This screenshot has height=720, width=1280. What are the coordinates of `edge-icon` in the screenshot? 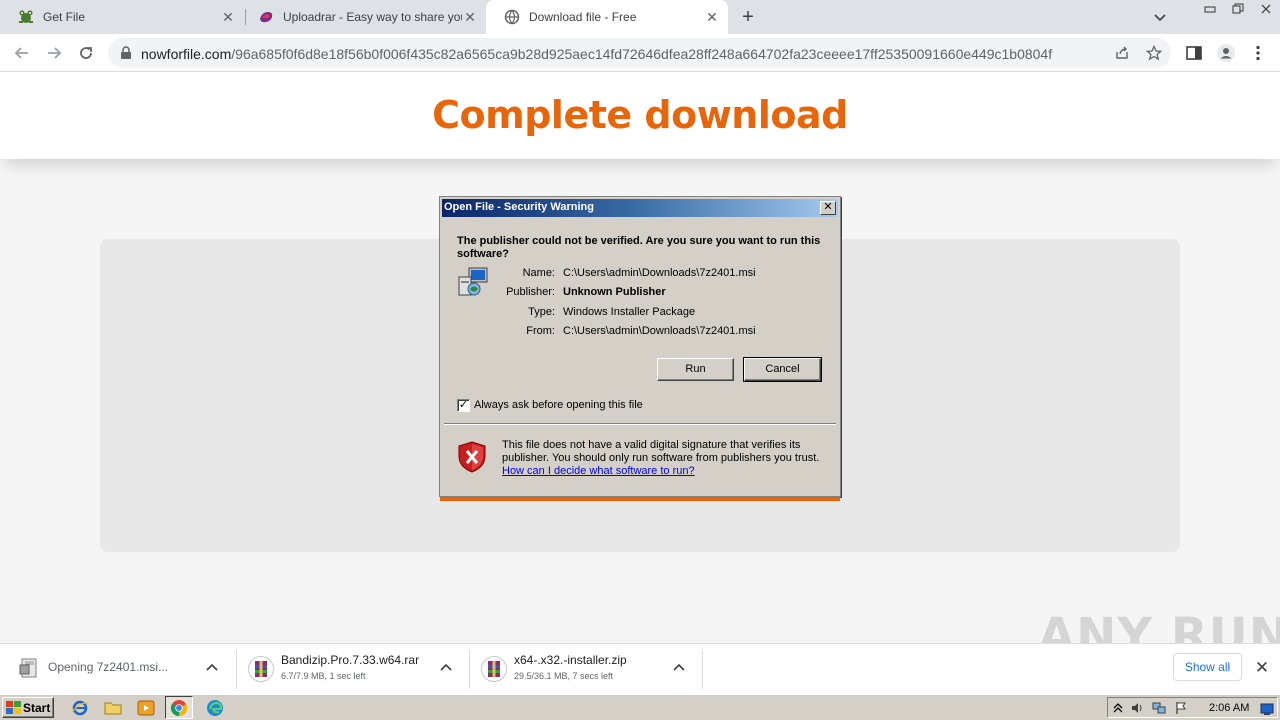 It's located at (215, 708).